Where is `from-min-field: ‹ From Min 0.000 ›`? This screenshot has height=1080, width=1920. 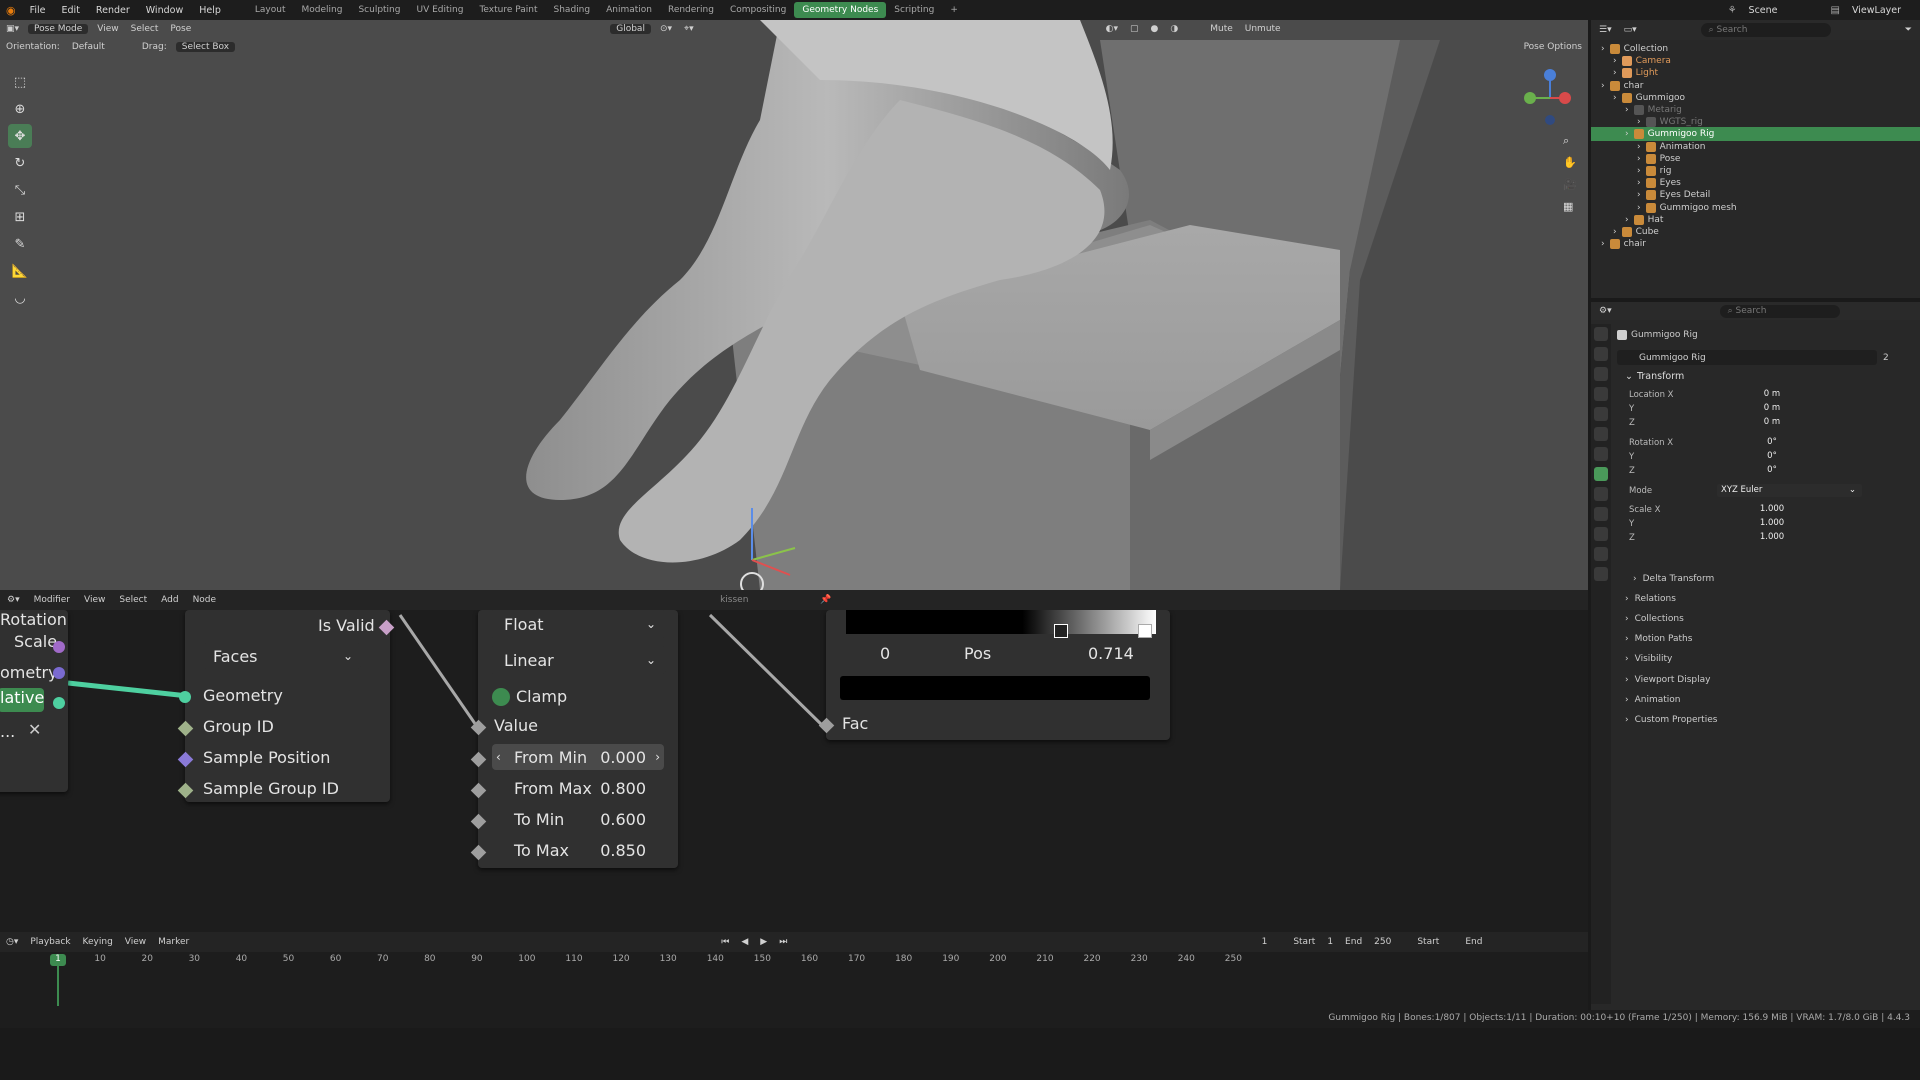
from-min-field: ‹ From Min 0.000 › is located at coordinates (578, 757).